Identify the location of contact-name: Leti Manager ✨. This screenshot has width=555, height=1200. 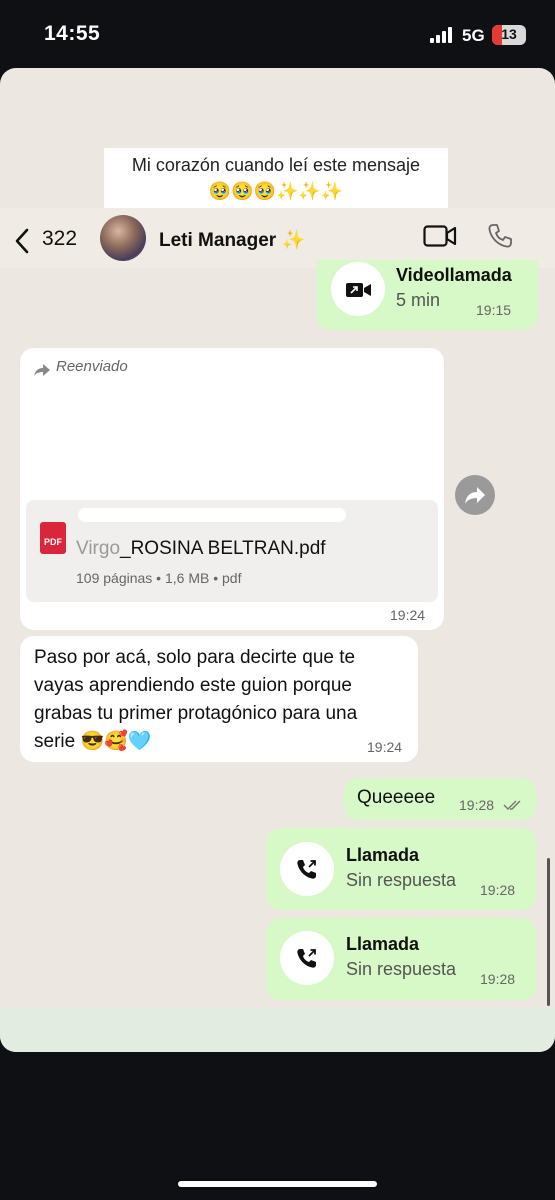
(232, 240).